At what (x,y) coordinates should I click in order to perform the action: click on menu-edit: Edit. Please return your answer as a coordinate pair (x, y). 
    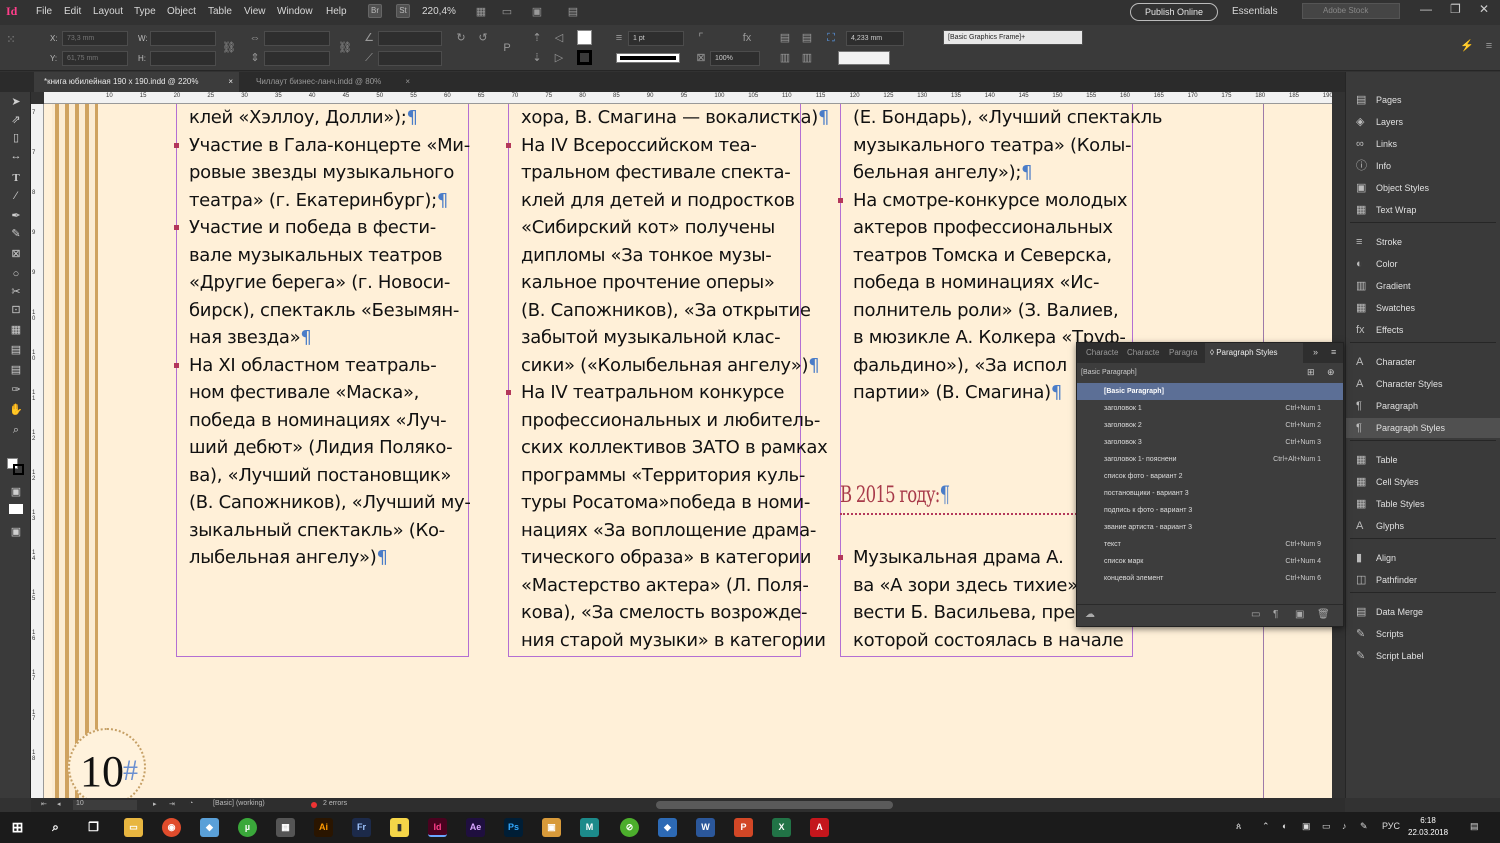
    Looking at the image, I should click on (72, 11).